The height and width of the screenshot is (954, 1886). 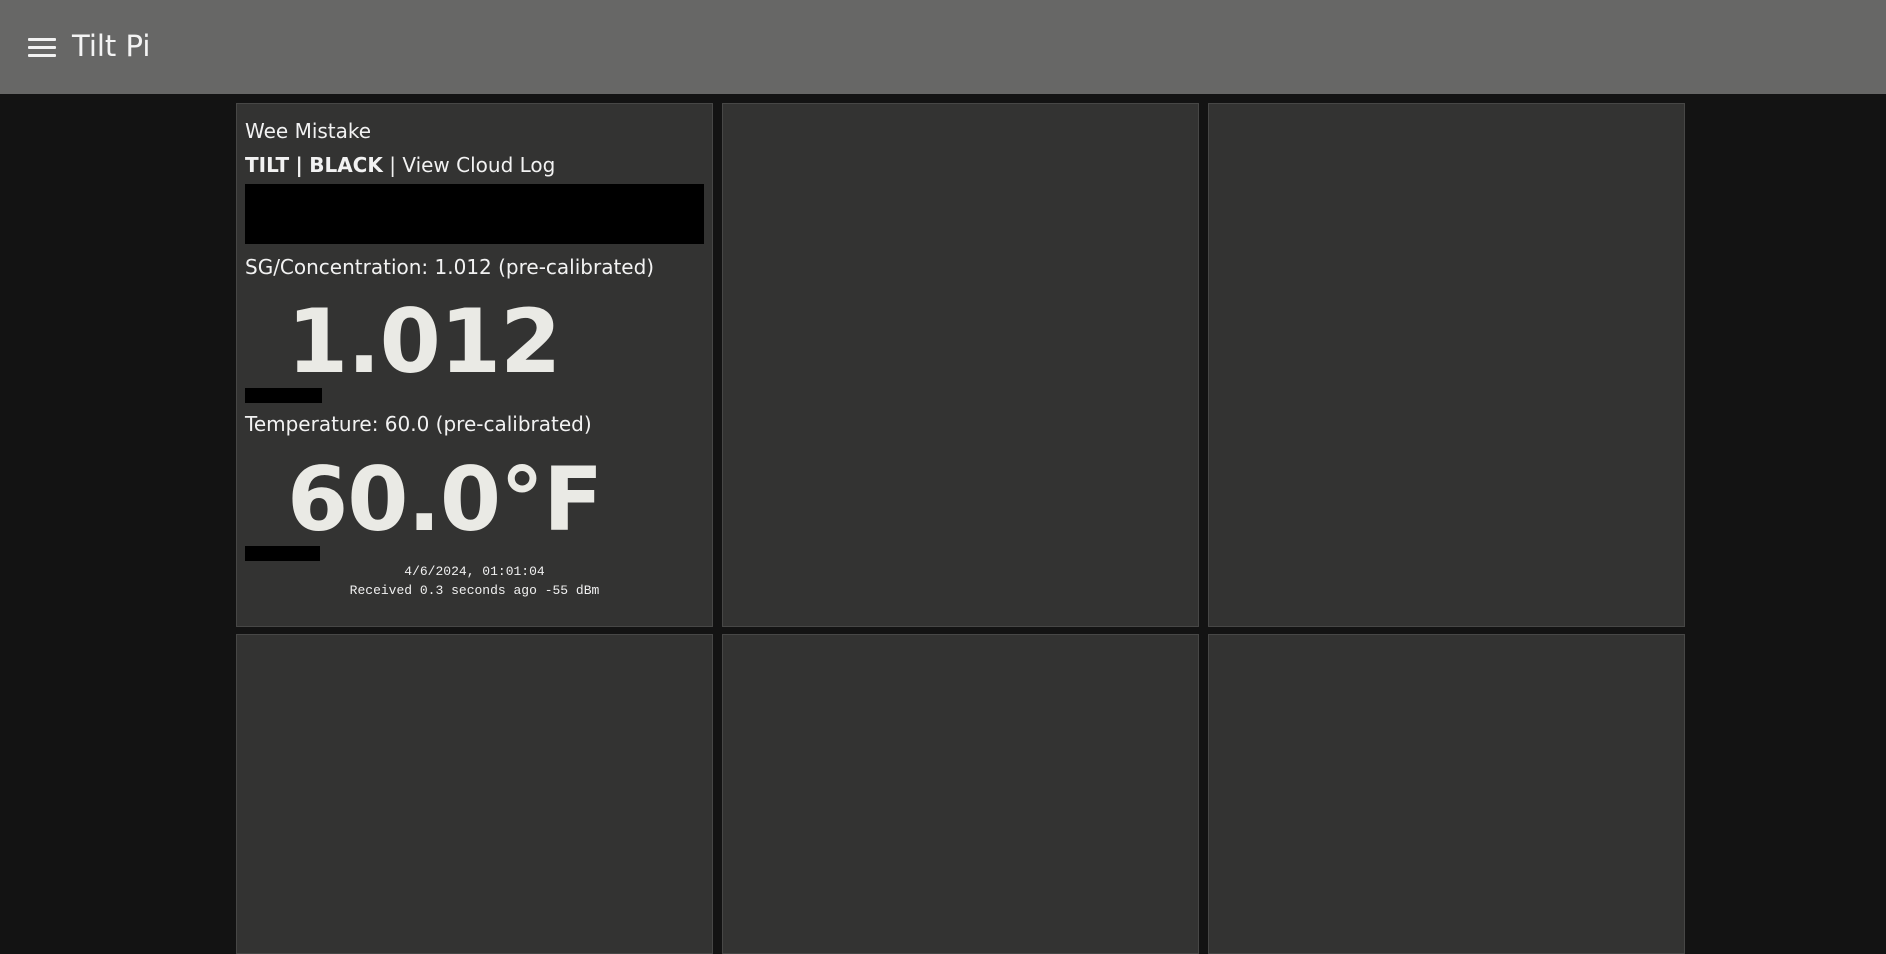 I want to click on app-title: Tilt Pi, so click(x=111, y=46).